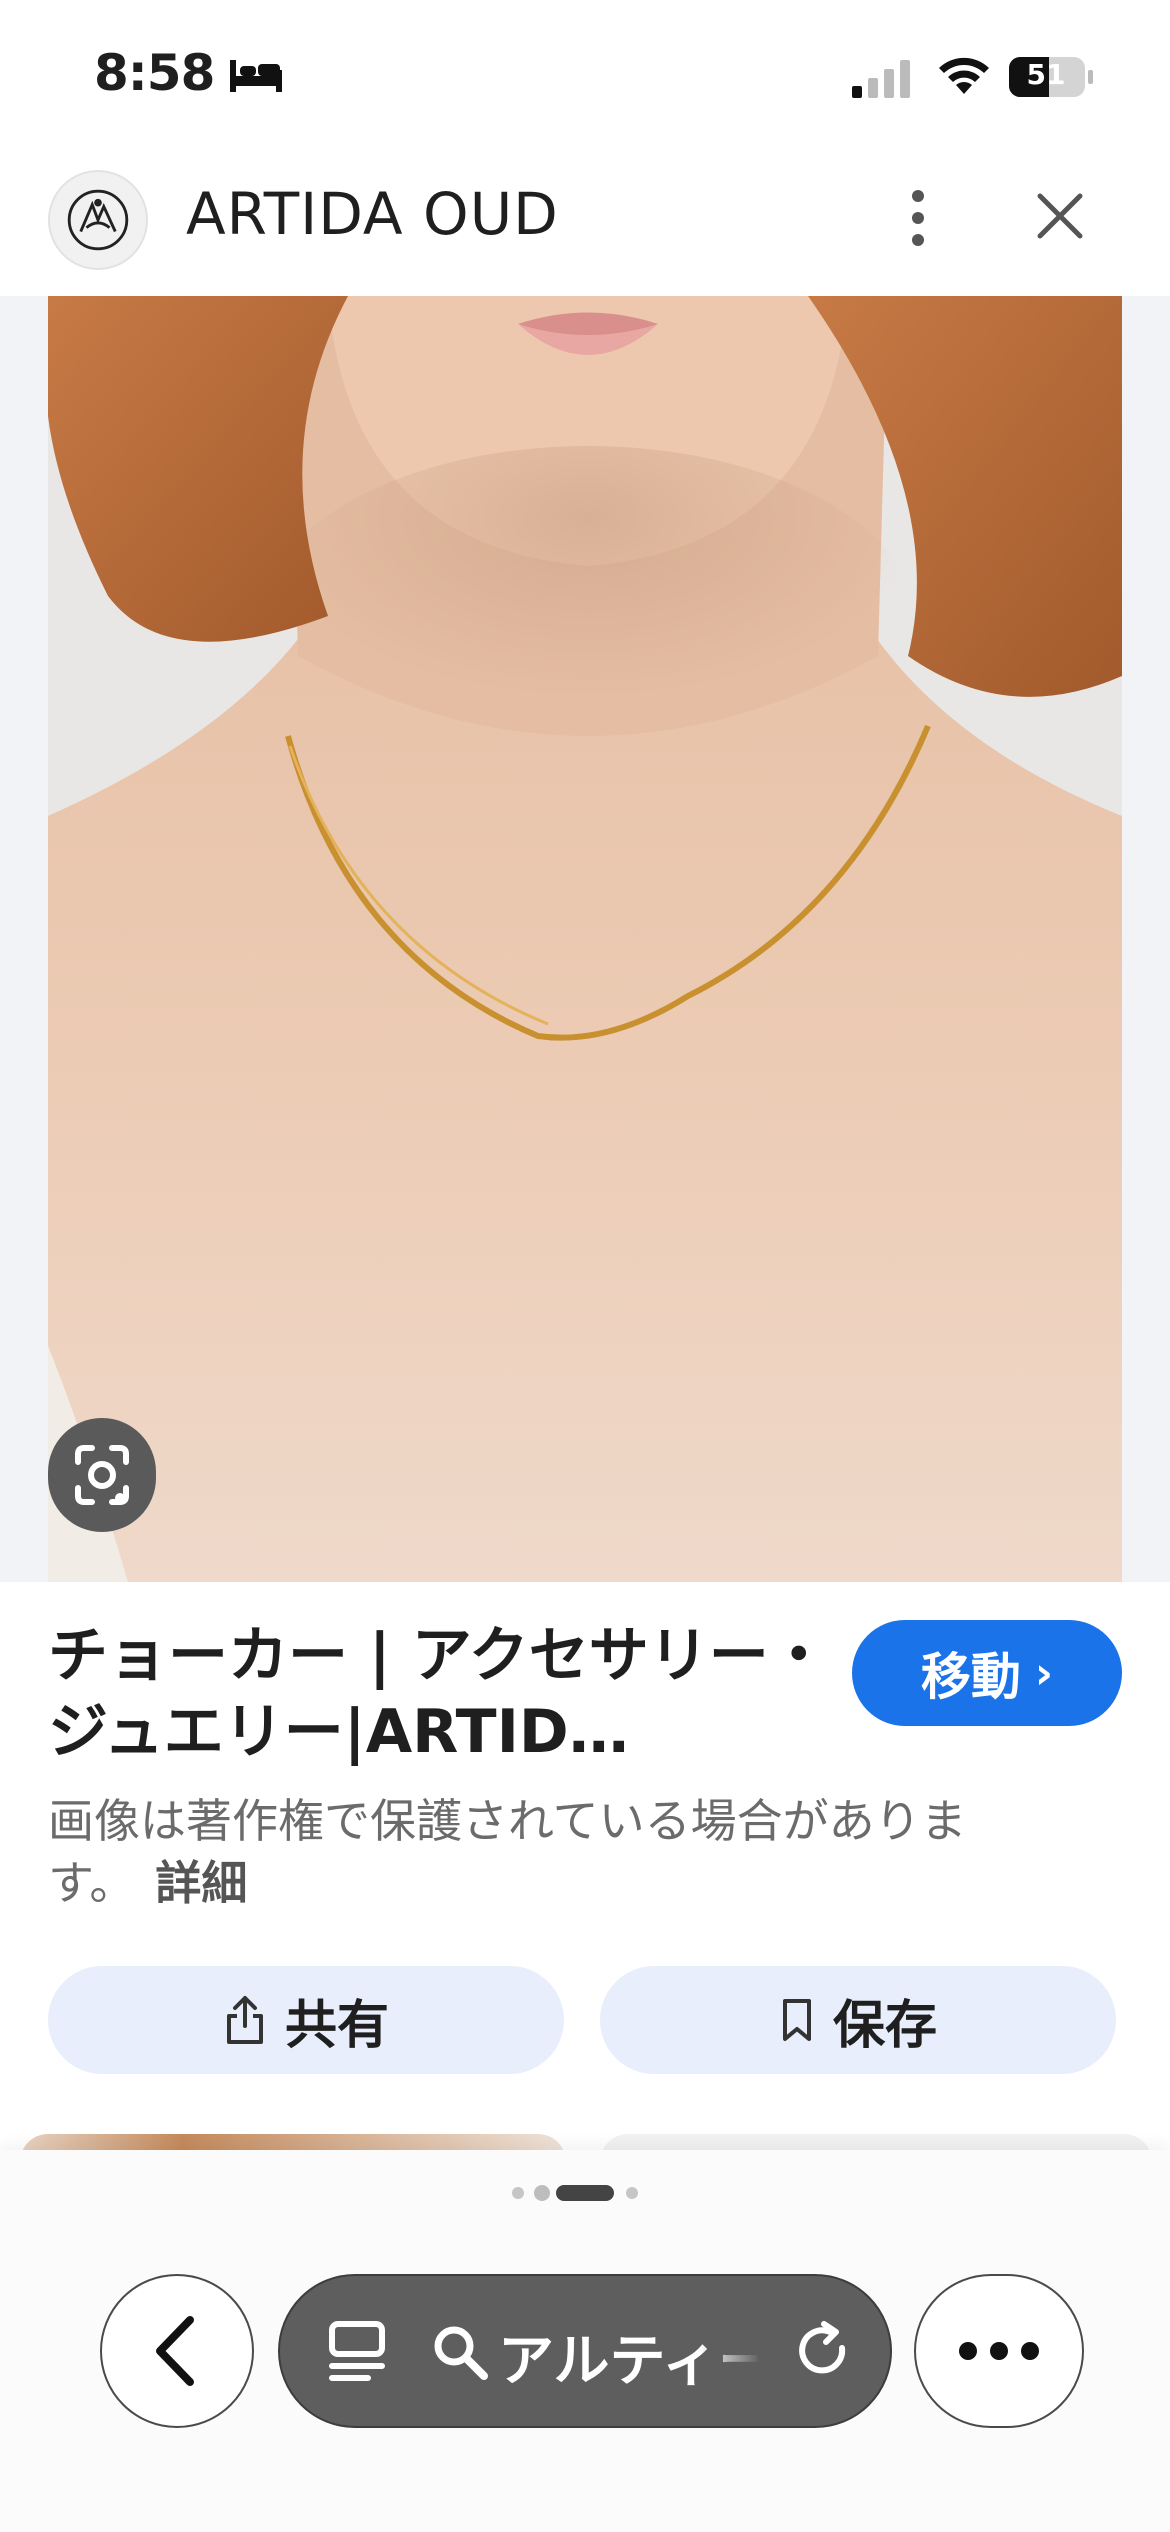 The width and height of the screenshot is (1170, 2532). I want to click on lens-button, so click(102, 1475).